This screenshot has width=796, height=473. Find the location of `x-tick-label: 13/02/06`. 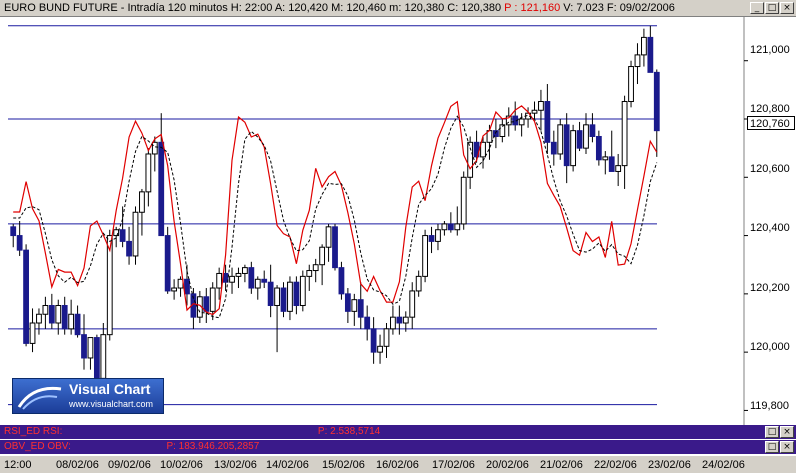

x-tick-label: 13/02/06 is located at coordinates (235, 465).